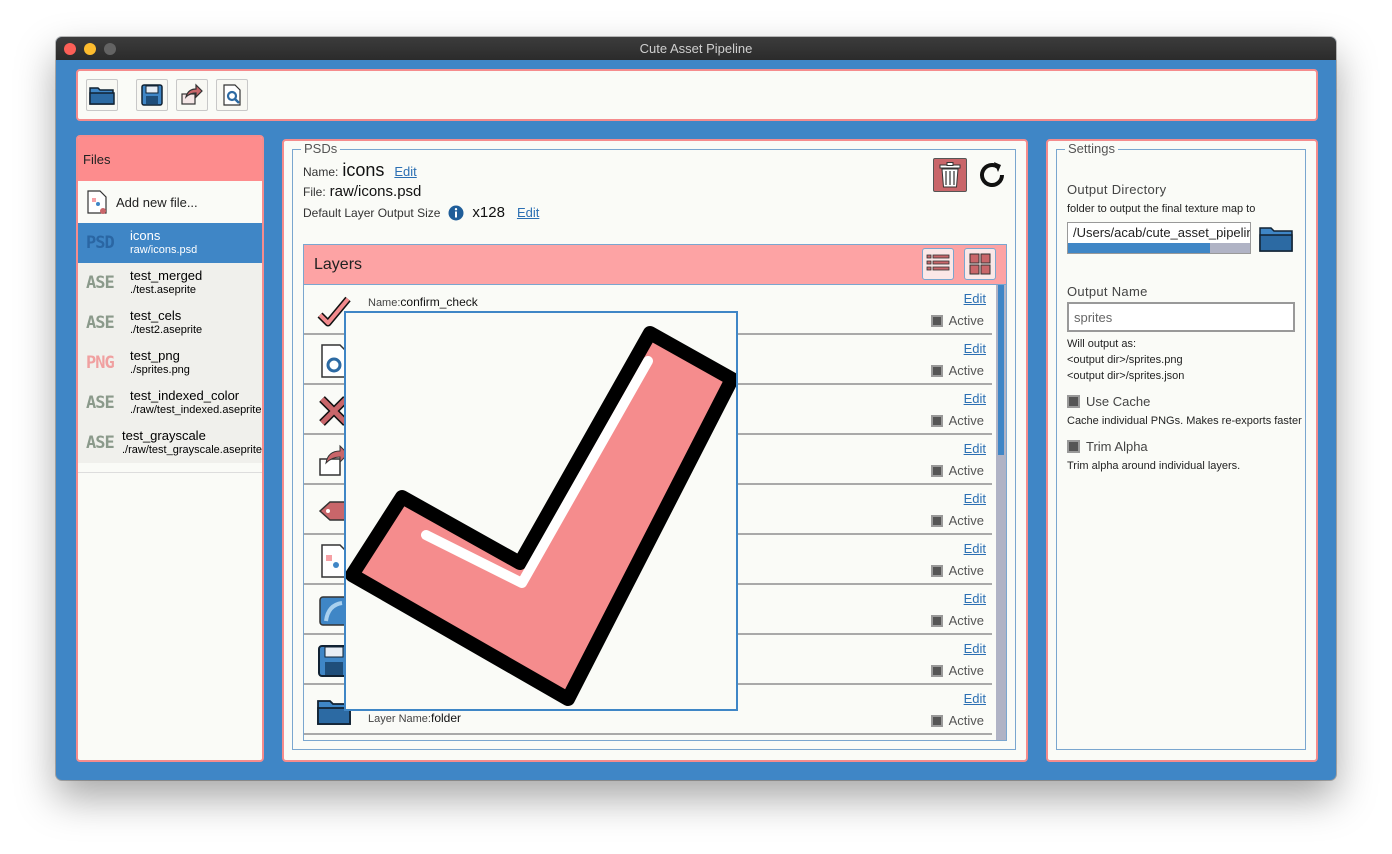 The width and height of the screenshot is (1392, 854). What do you see at coordinates (170, 363) in the screenshot?
I see `file-item-test-png: PNG test_png ./sprites.png` at bounding box center [170, 363].